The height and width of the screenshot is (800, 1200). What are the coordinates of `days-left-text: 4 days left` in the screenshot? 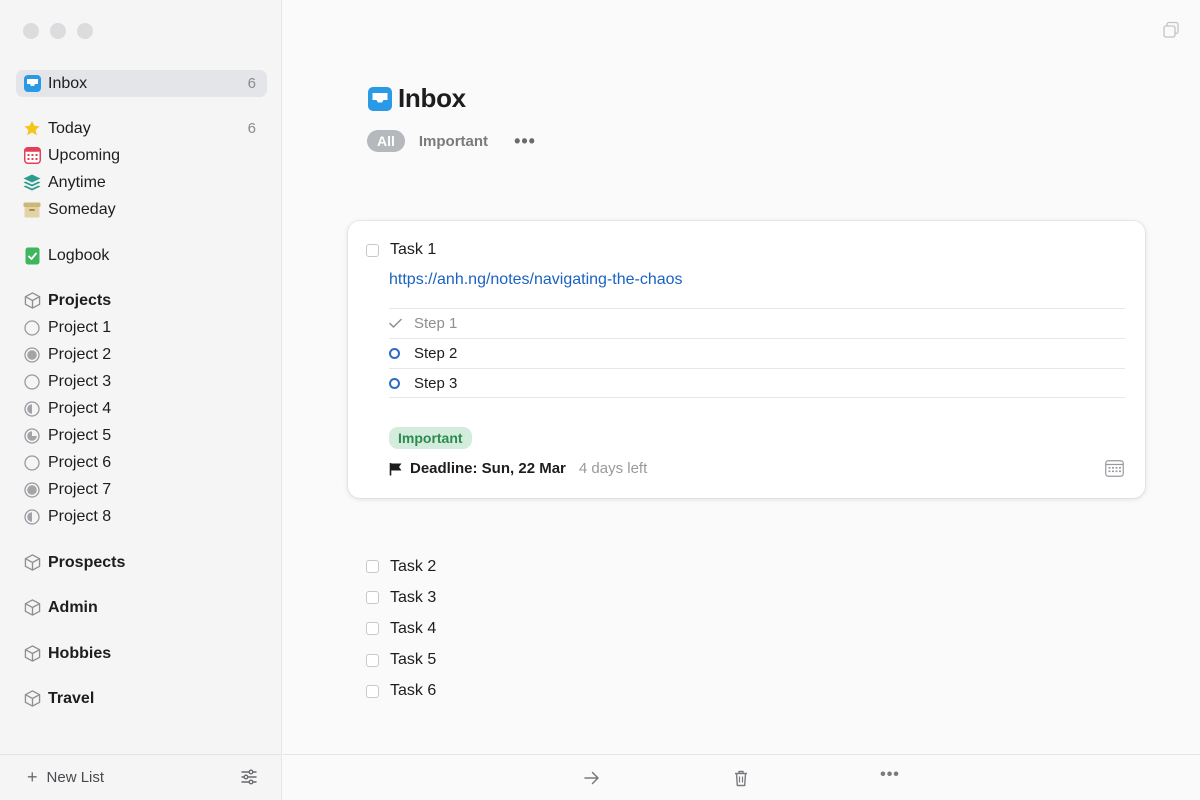 It's located at (613, 468).